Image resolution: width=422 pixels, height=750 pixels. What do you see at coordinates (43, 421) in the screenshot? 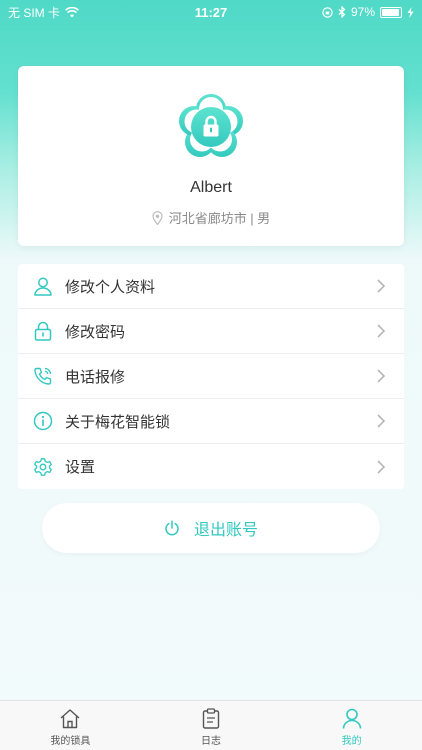
I see `info-icon` at bounding box center [43, 421].